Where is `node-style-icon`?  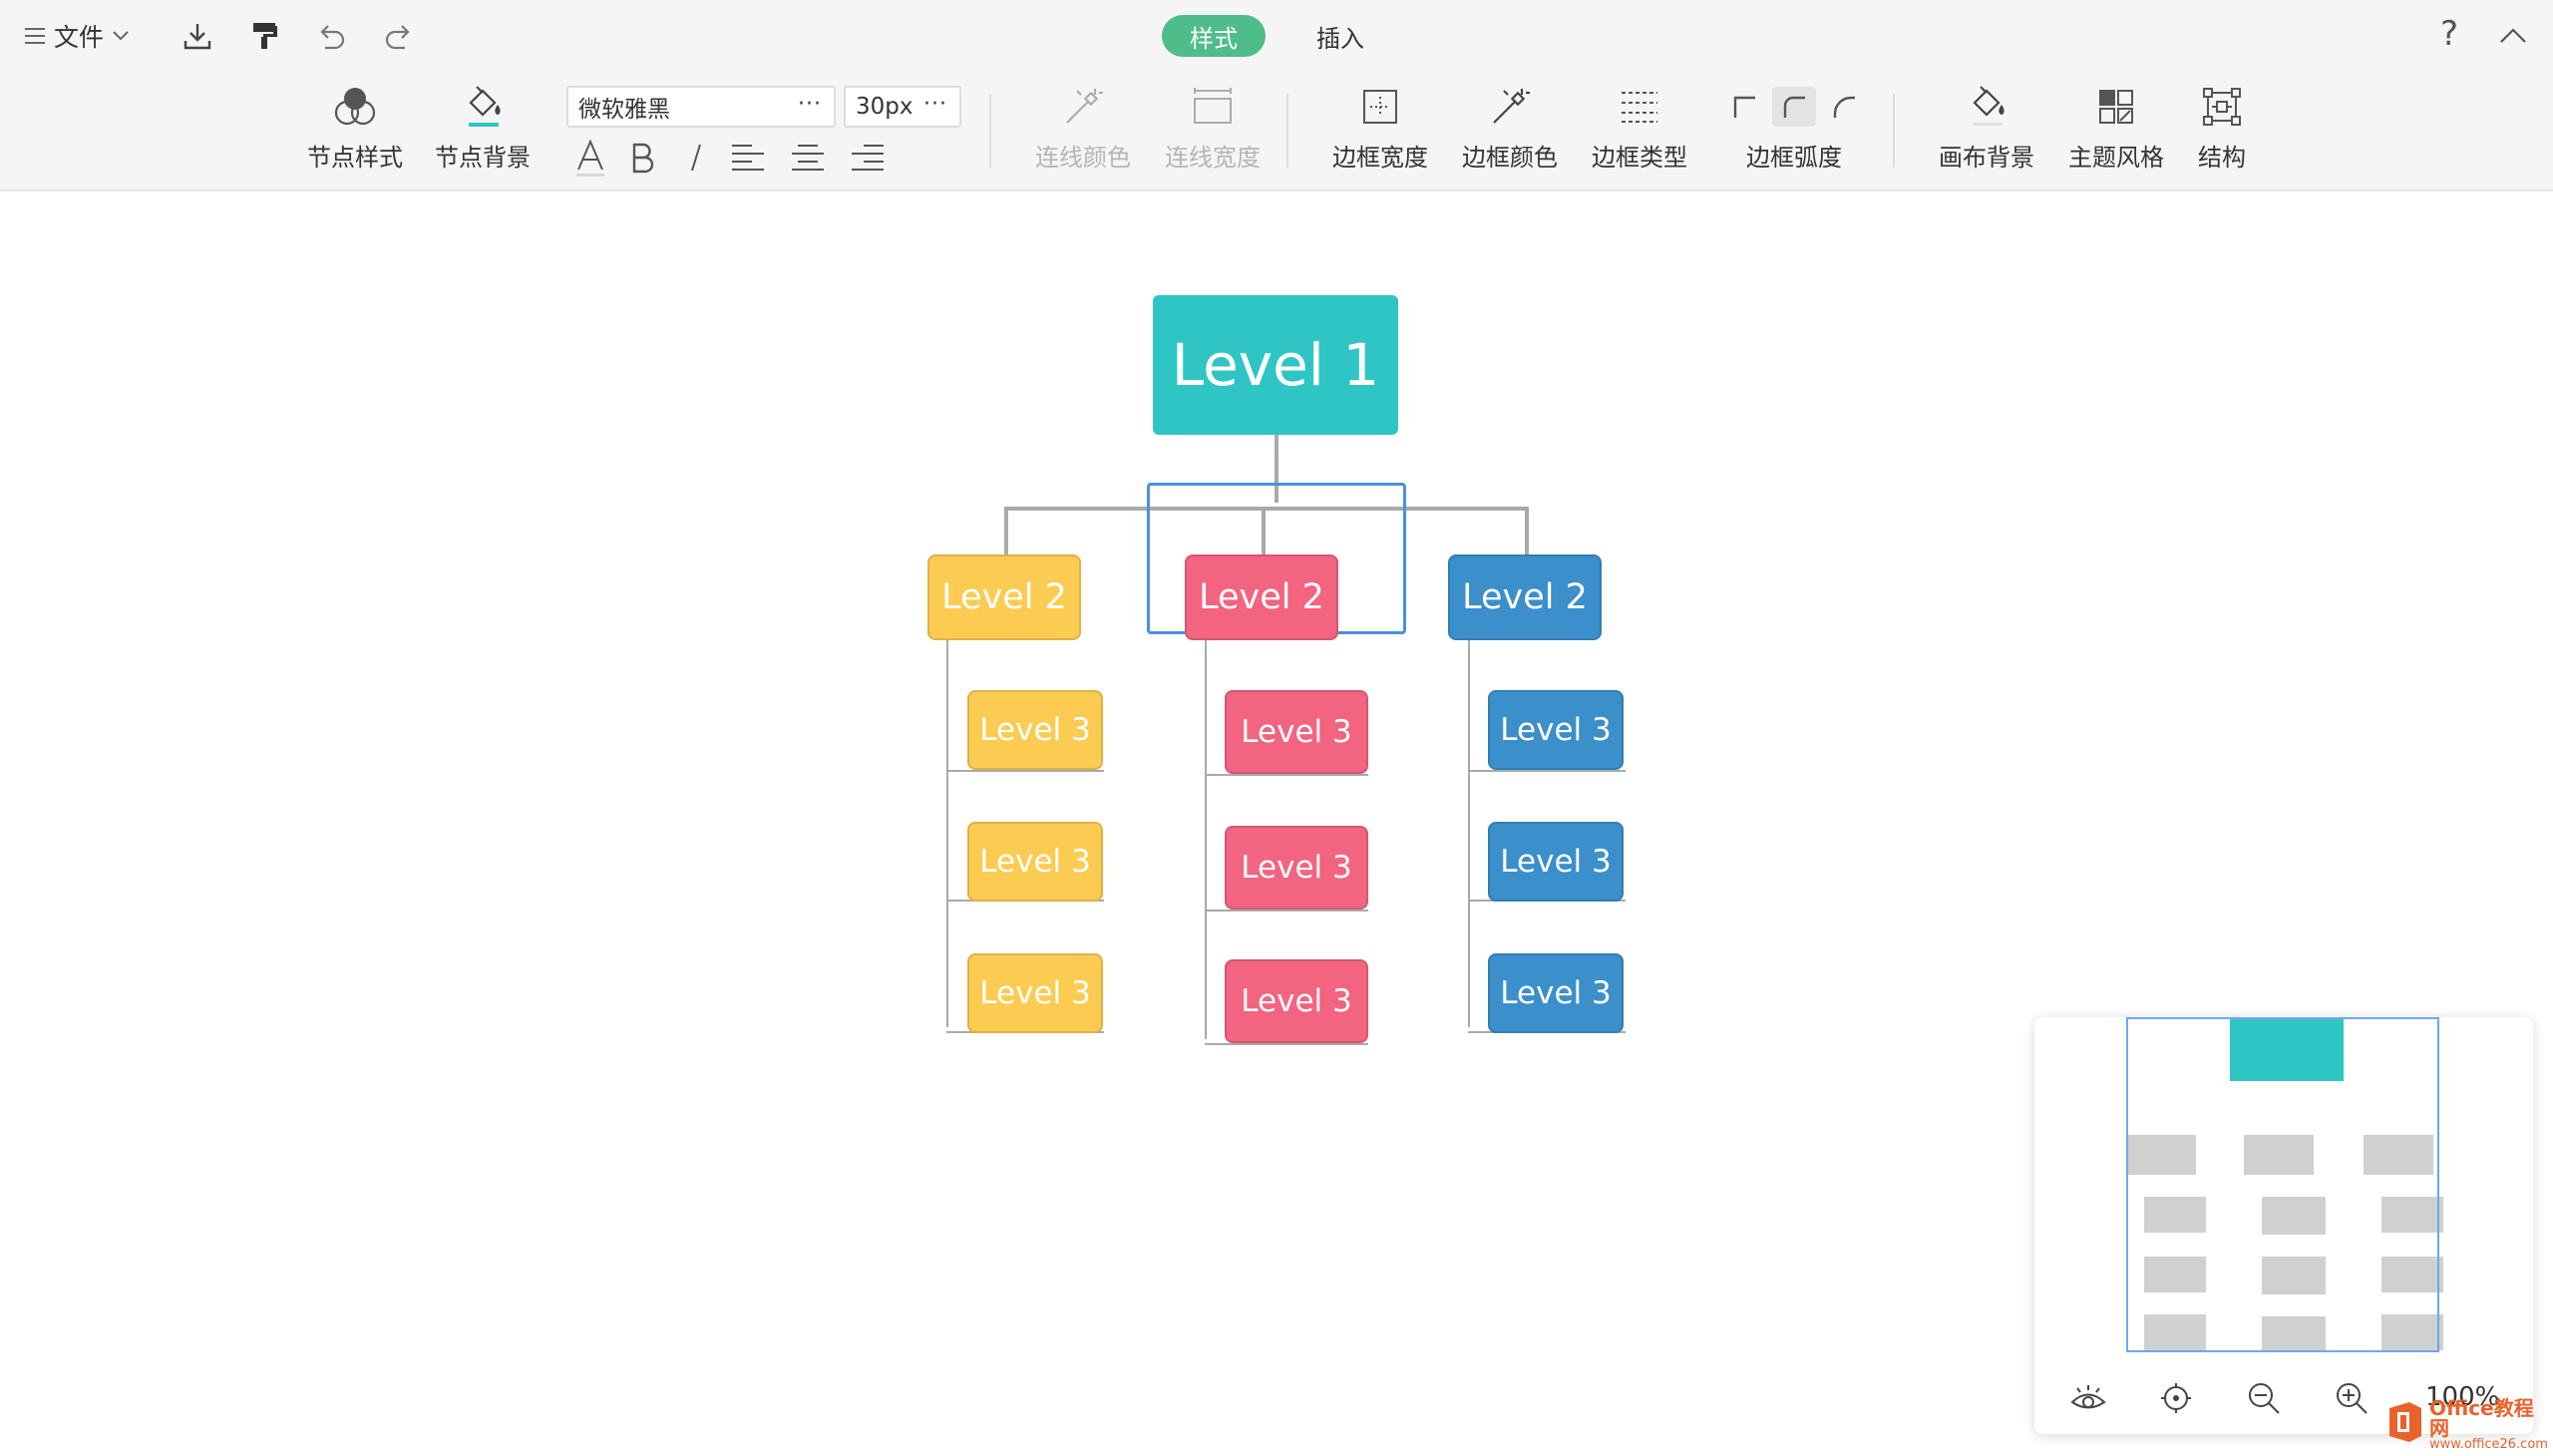
node-style-icon is located at coordinates (355, 107).